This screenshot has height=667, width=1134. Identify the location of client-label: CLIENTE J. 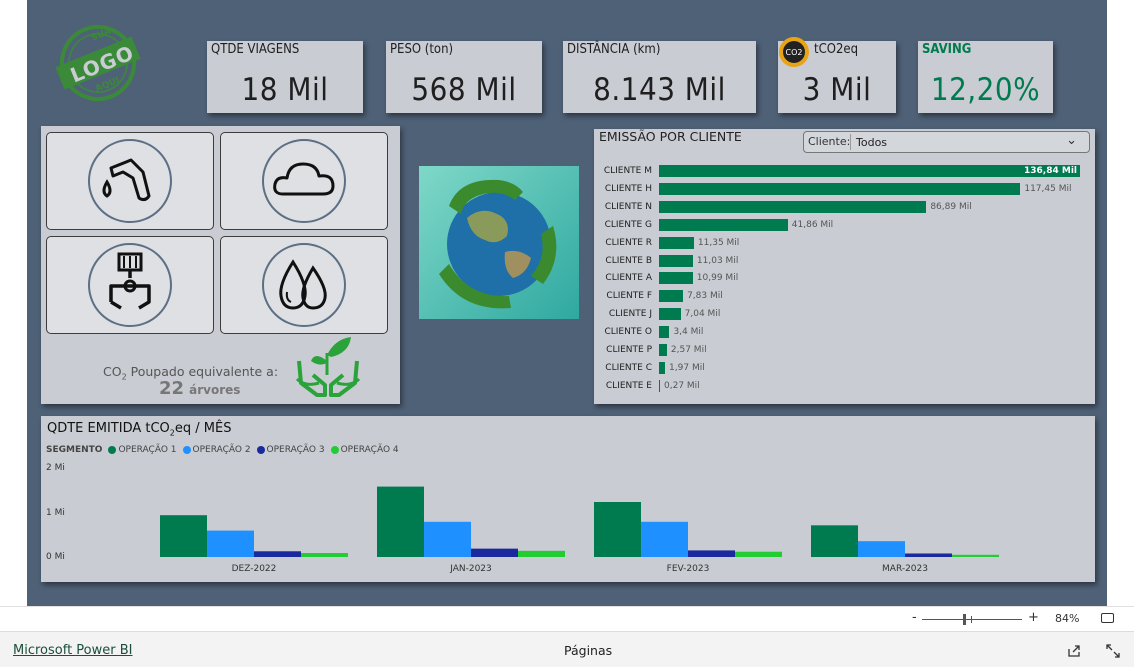
(630, 314).